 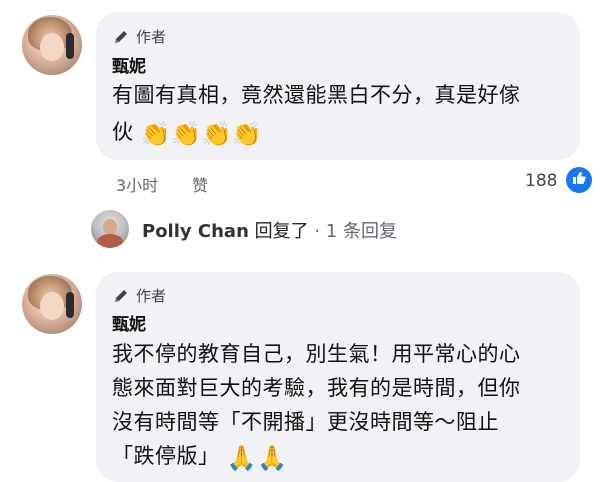 What do you see at coordinates (541, 181) in the screenshot?
I see `like-count: 188` at bounding box center [541, 181].